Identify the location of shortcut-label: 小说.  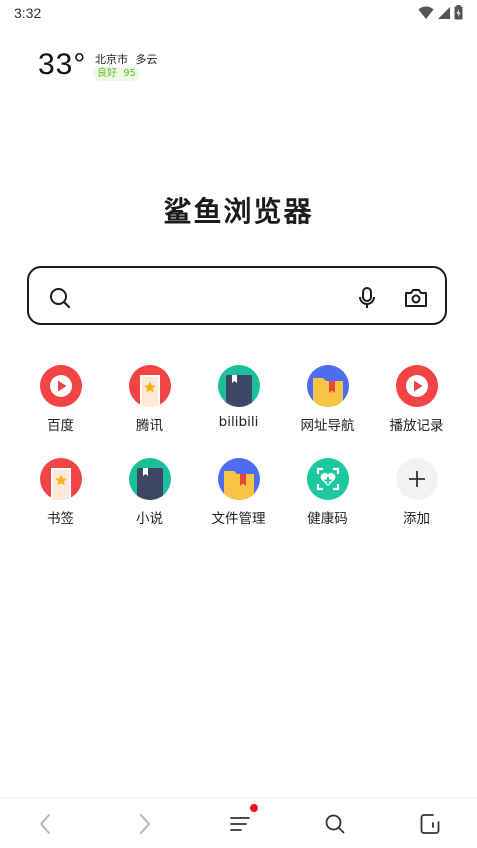
(149, 519).